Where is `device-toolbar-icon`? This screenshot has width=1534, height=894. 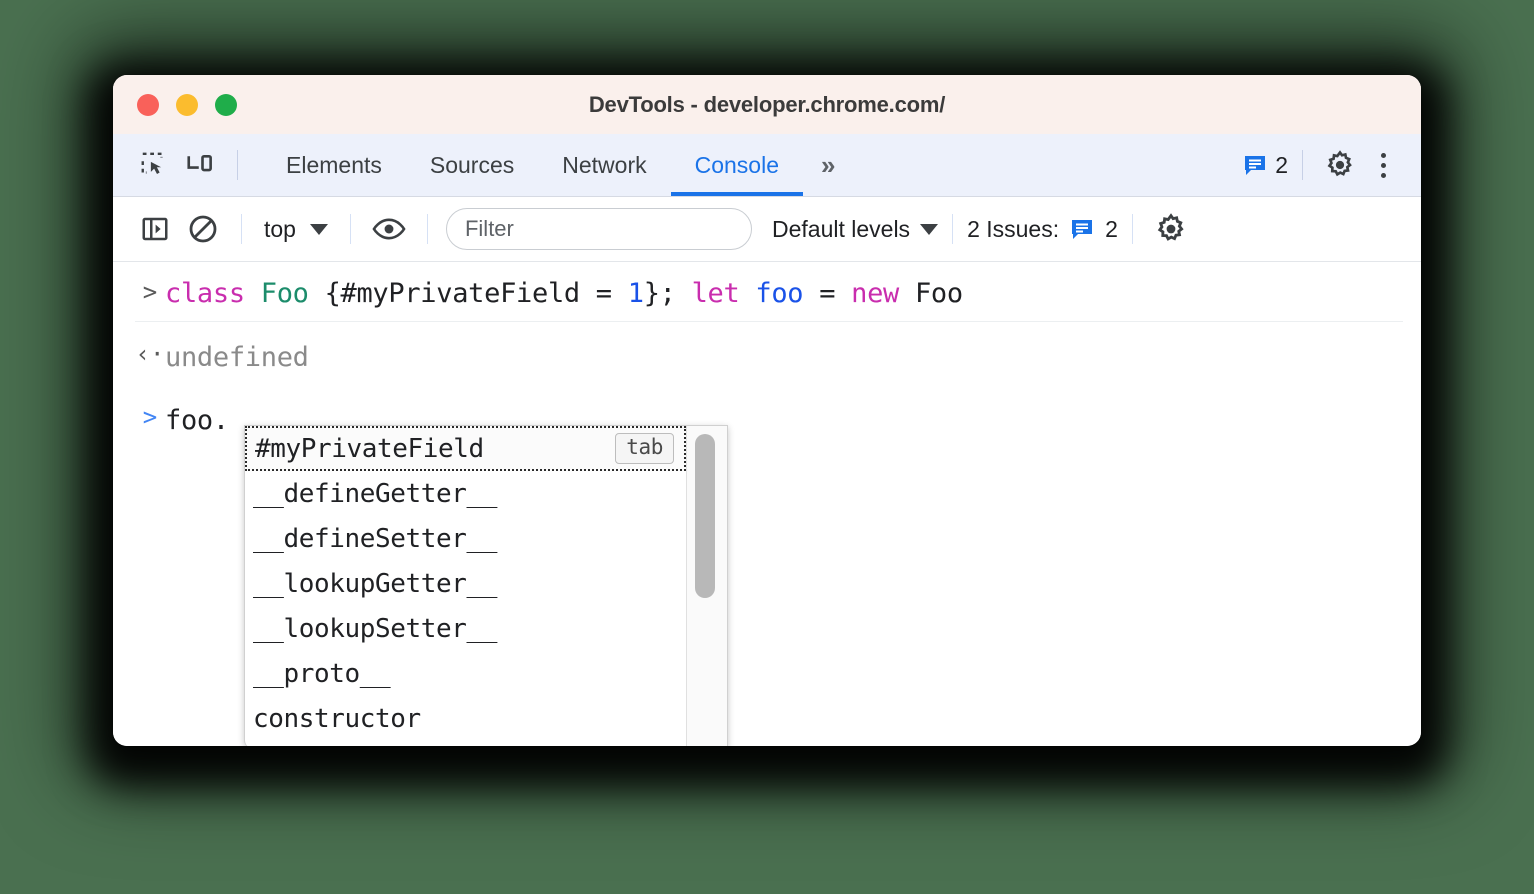
device-toolbar-icon is located at coordinates (200, 165).